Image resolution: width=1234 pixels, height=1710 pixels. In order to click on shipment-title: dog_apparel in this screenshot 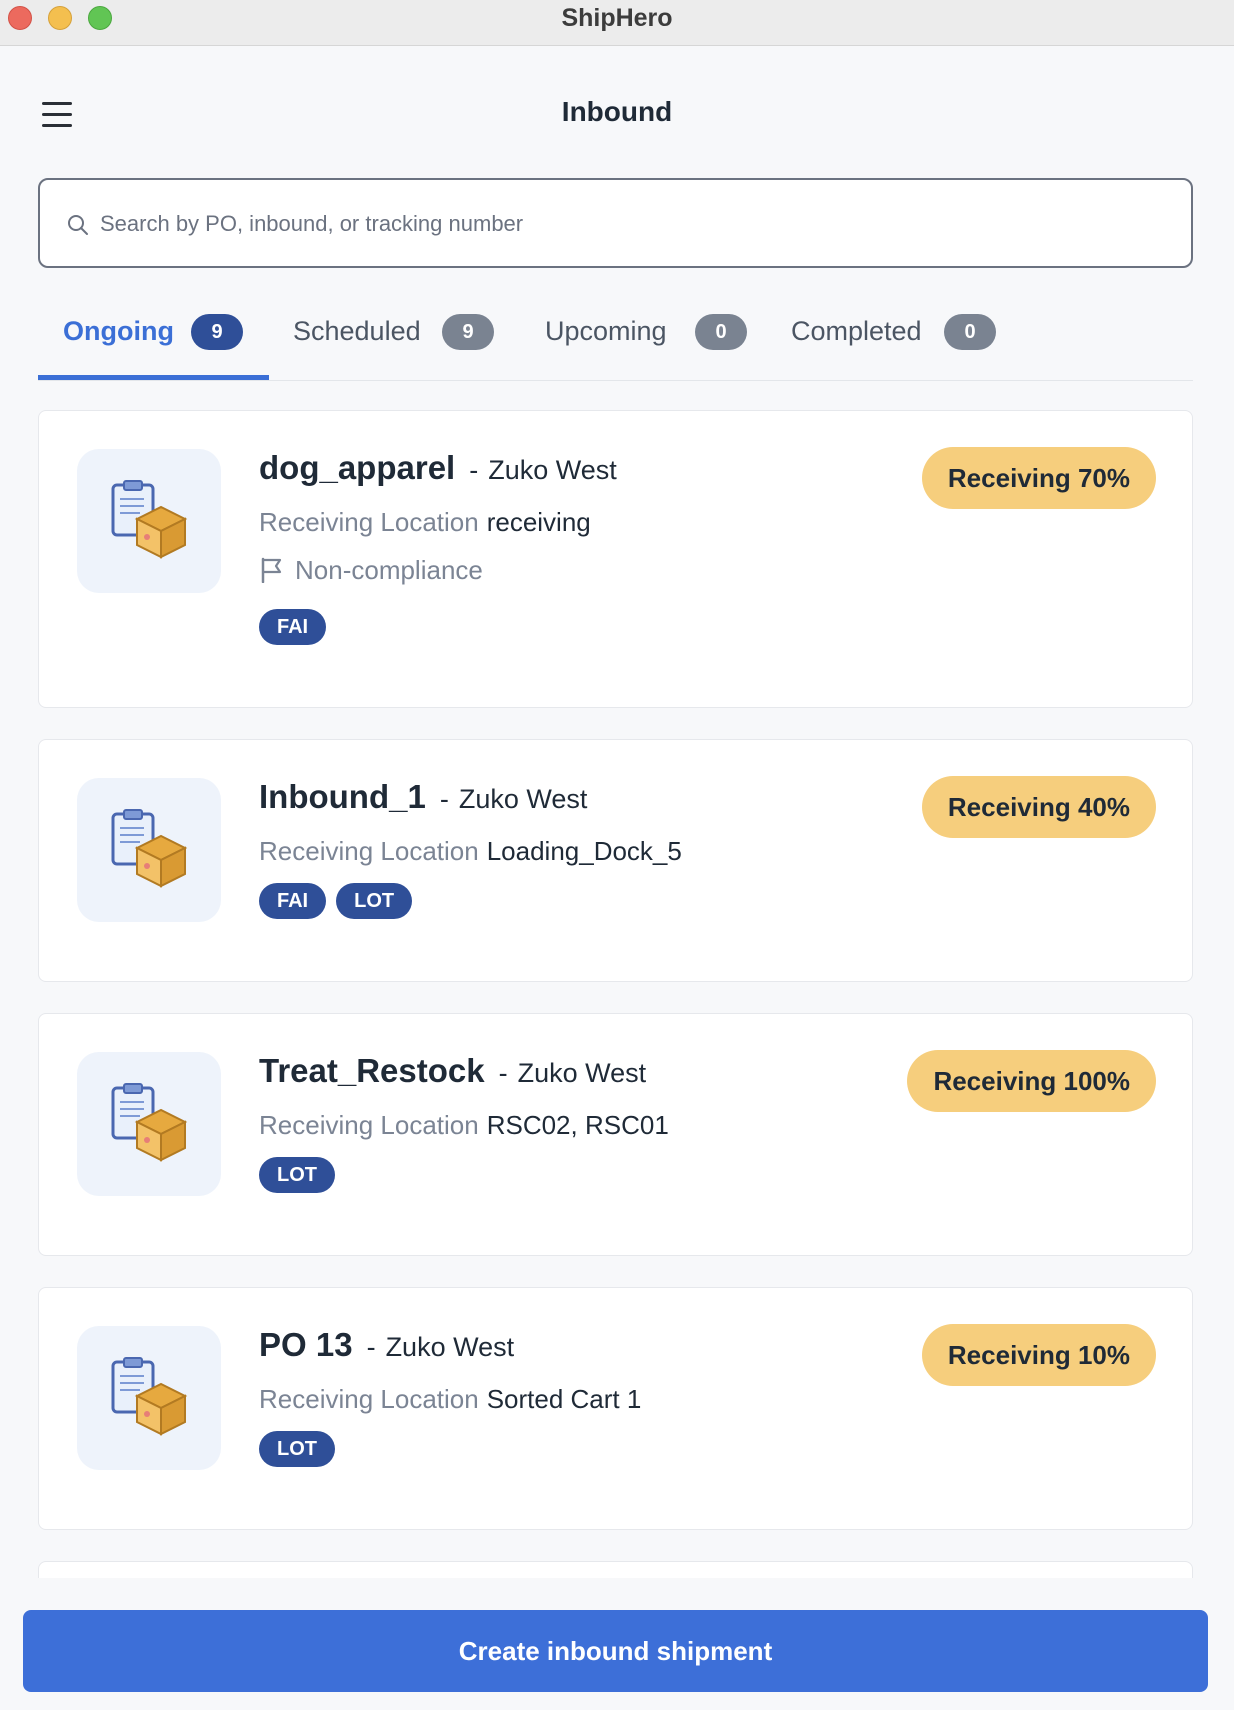, I will do `click(357, 467)`.